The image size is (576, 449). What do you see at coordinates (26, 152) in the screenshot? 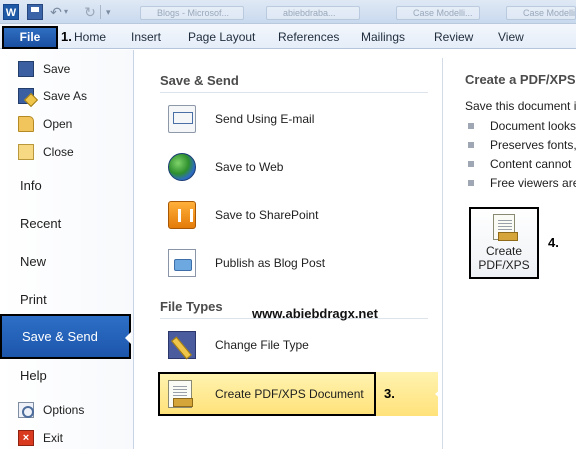
I see `close-folder-icon` at bounding box center [26, 152].